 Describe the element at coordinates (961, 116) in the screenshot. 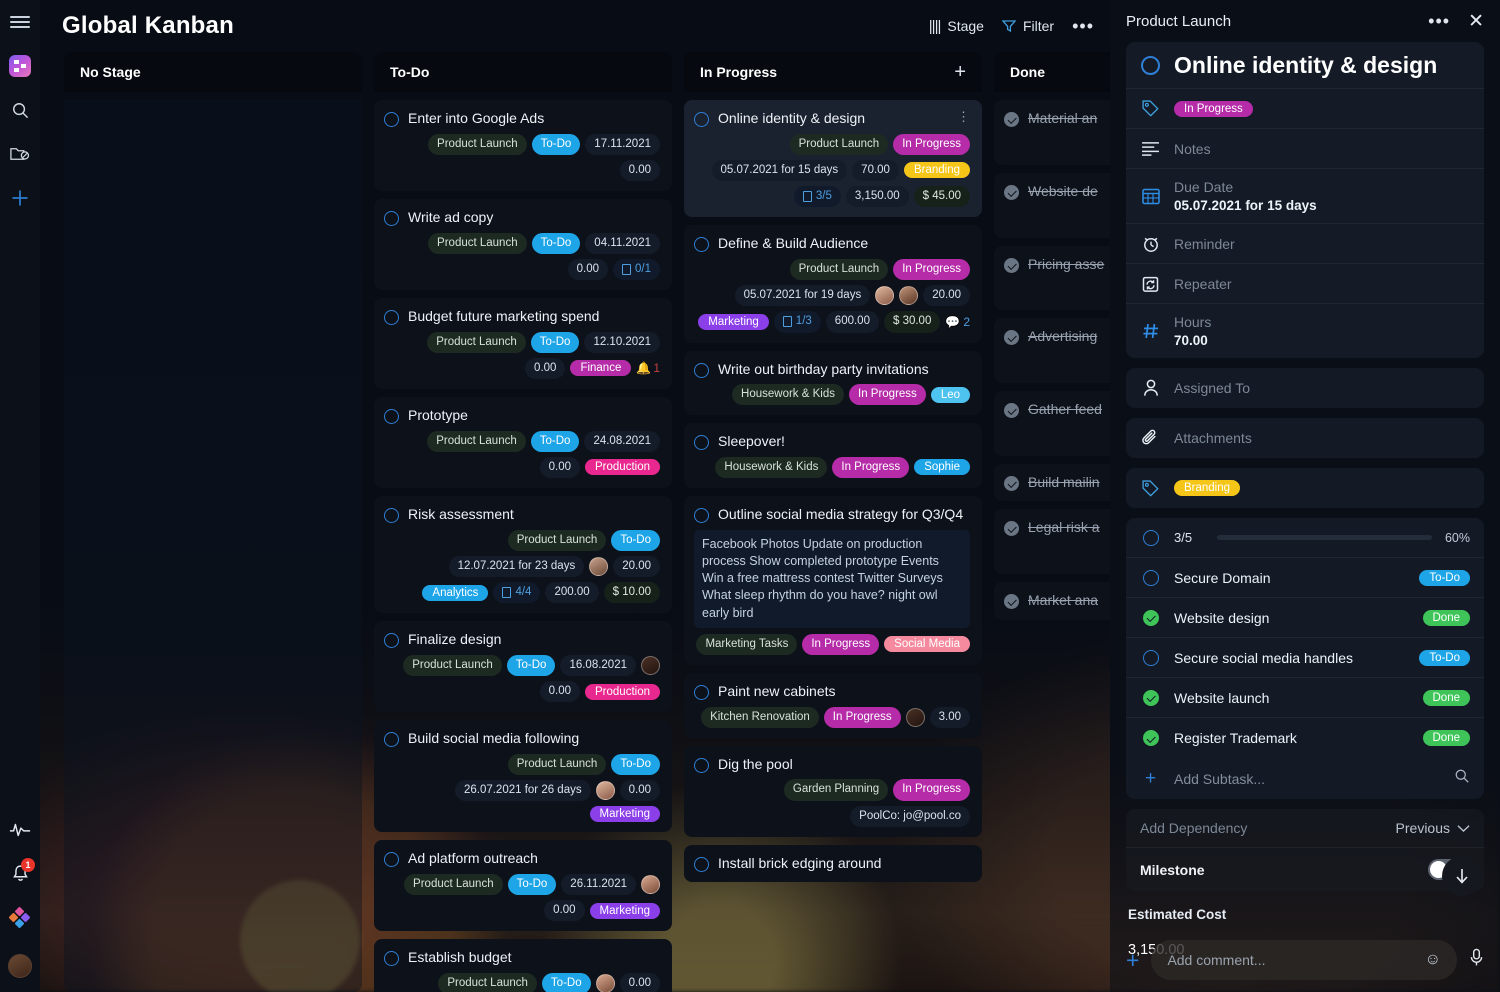

I see `card-menu-icon: ⋮` at that location.